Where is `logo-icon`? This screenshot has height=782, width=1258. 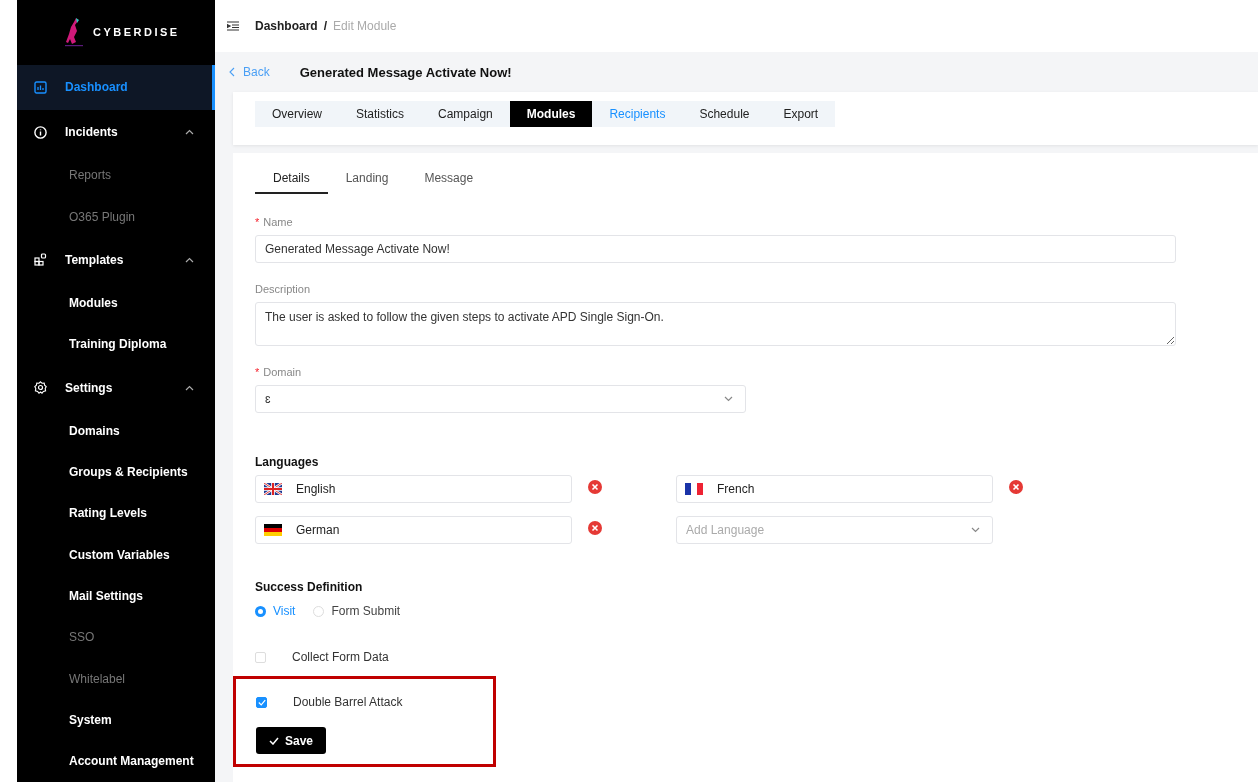
logo-icon is located at coordinates (74, 32).